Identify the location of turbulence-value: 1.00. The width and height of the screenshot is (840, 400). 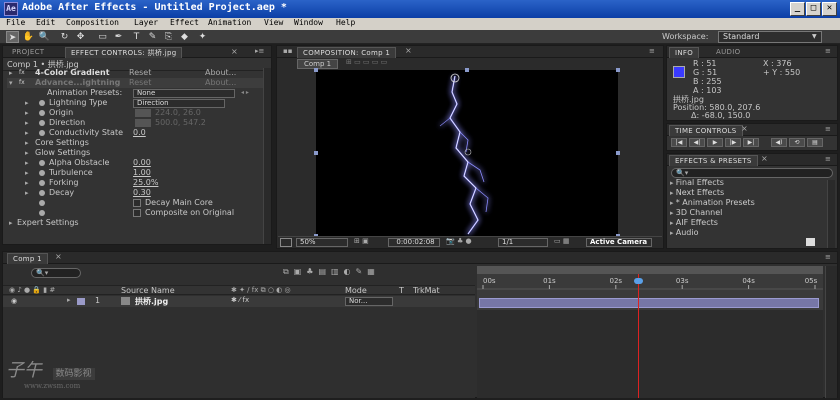
(142, 173).